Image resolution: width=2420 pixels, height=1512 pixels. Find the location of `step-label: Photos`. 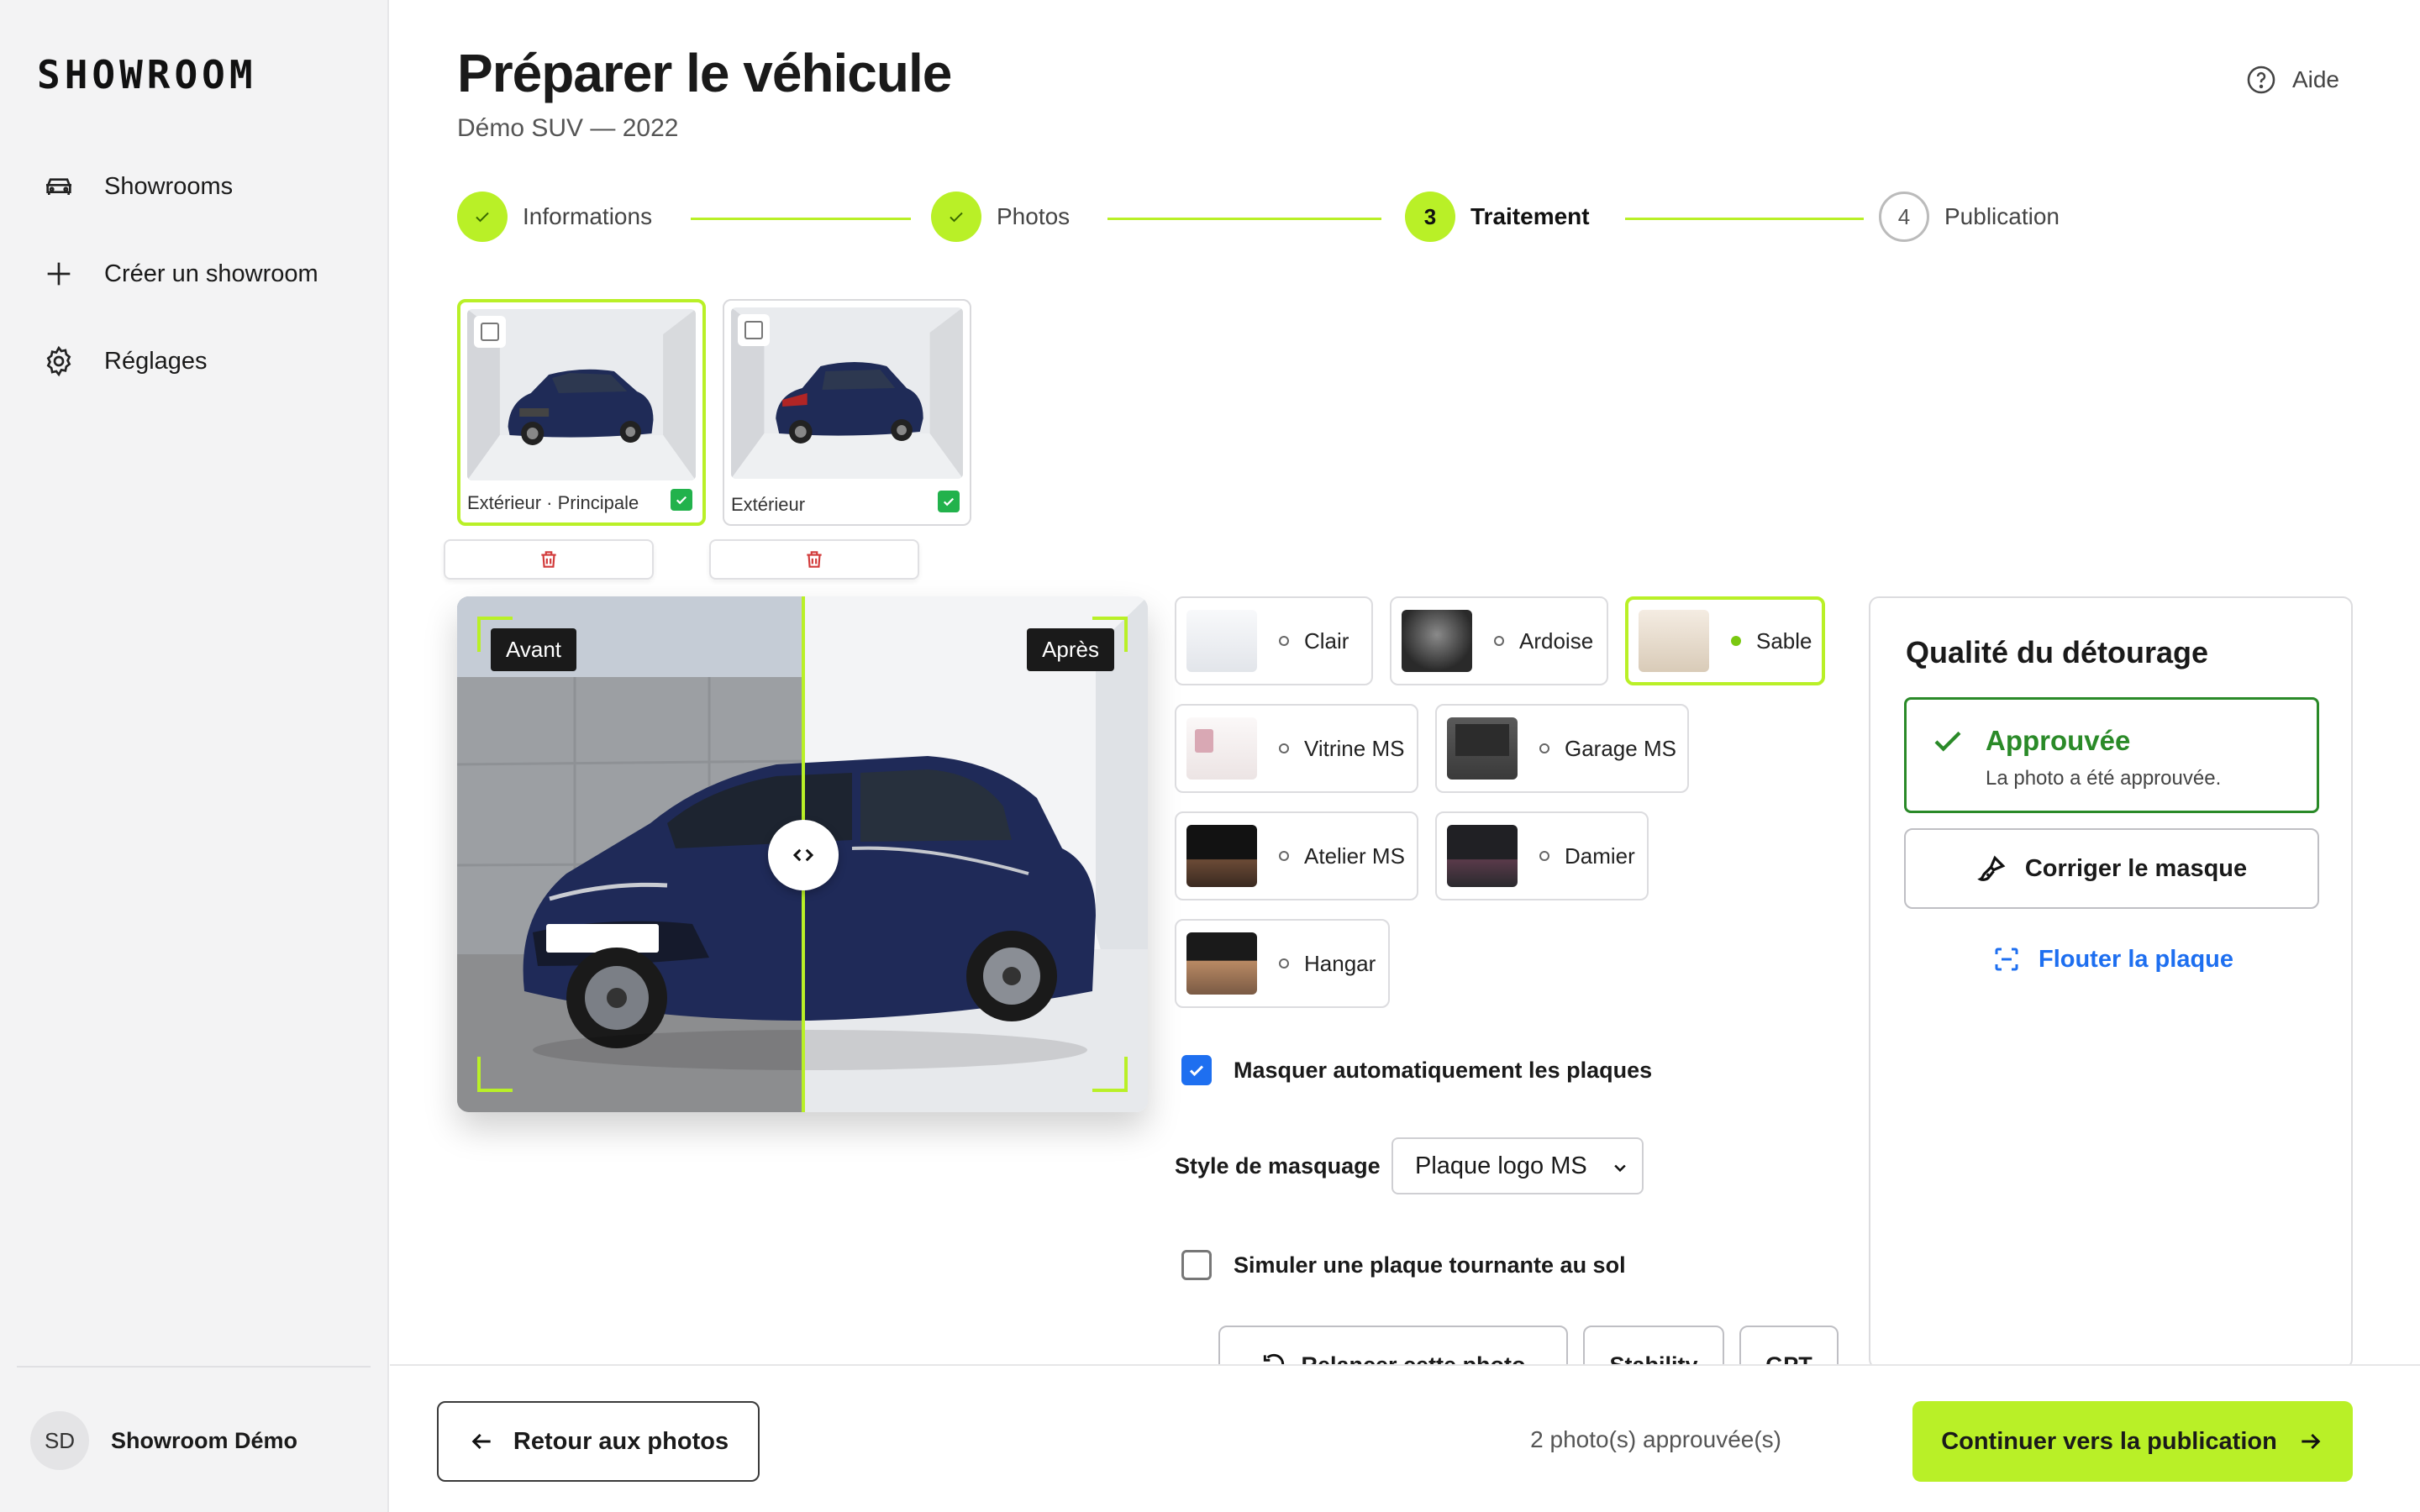

step-label: Photos is located at coordinates (1034, 216).